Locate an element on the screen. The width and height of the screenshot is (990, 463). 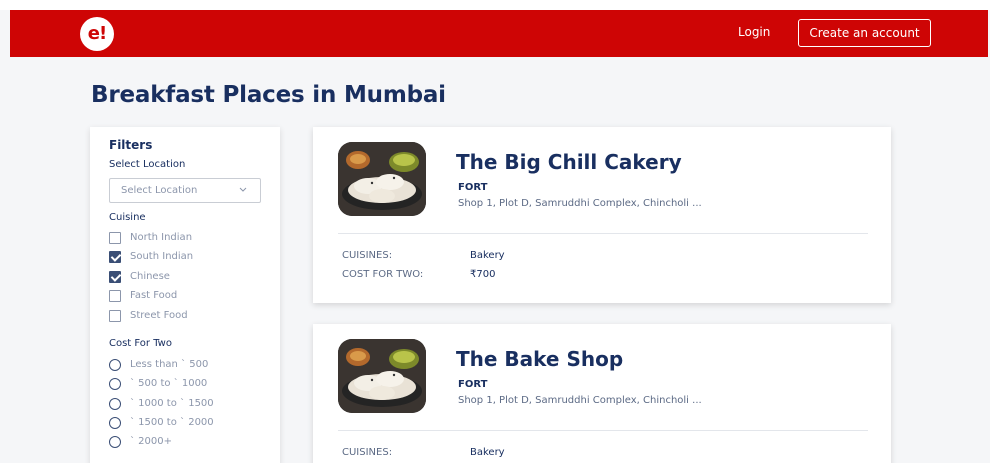
cost-option-500-to-1000: ` 500 to ` 1000 is located at coordinates (191, 385).